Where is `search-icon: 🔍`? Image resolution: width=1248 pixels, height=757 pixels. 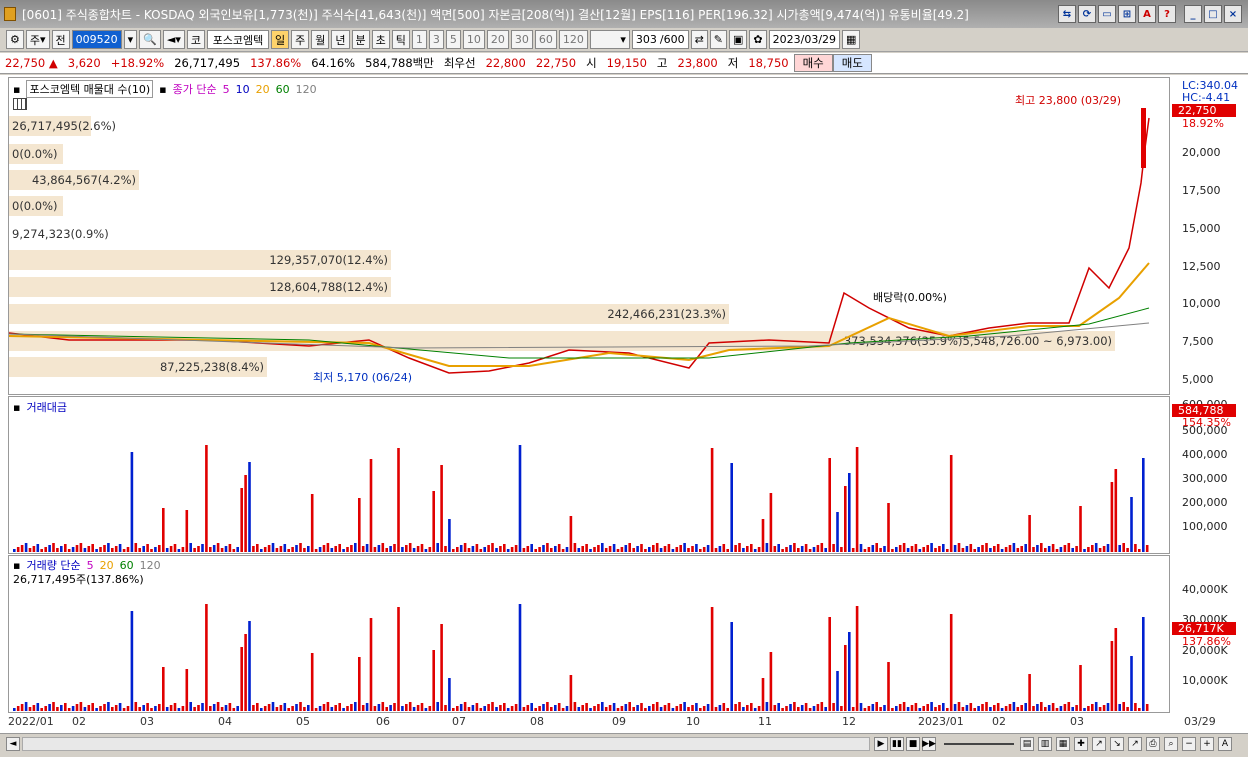 search-icon: 🔍 is located at coordinates (150, 39).